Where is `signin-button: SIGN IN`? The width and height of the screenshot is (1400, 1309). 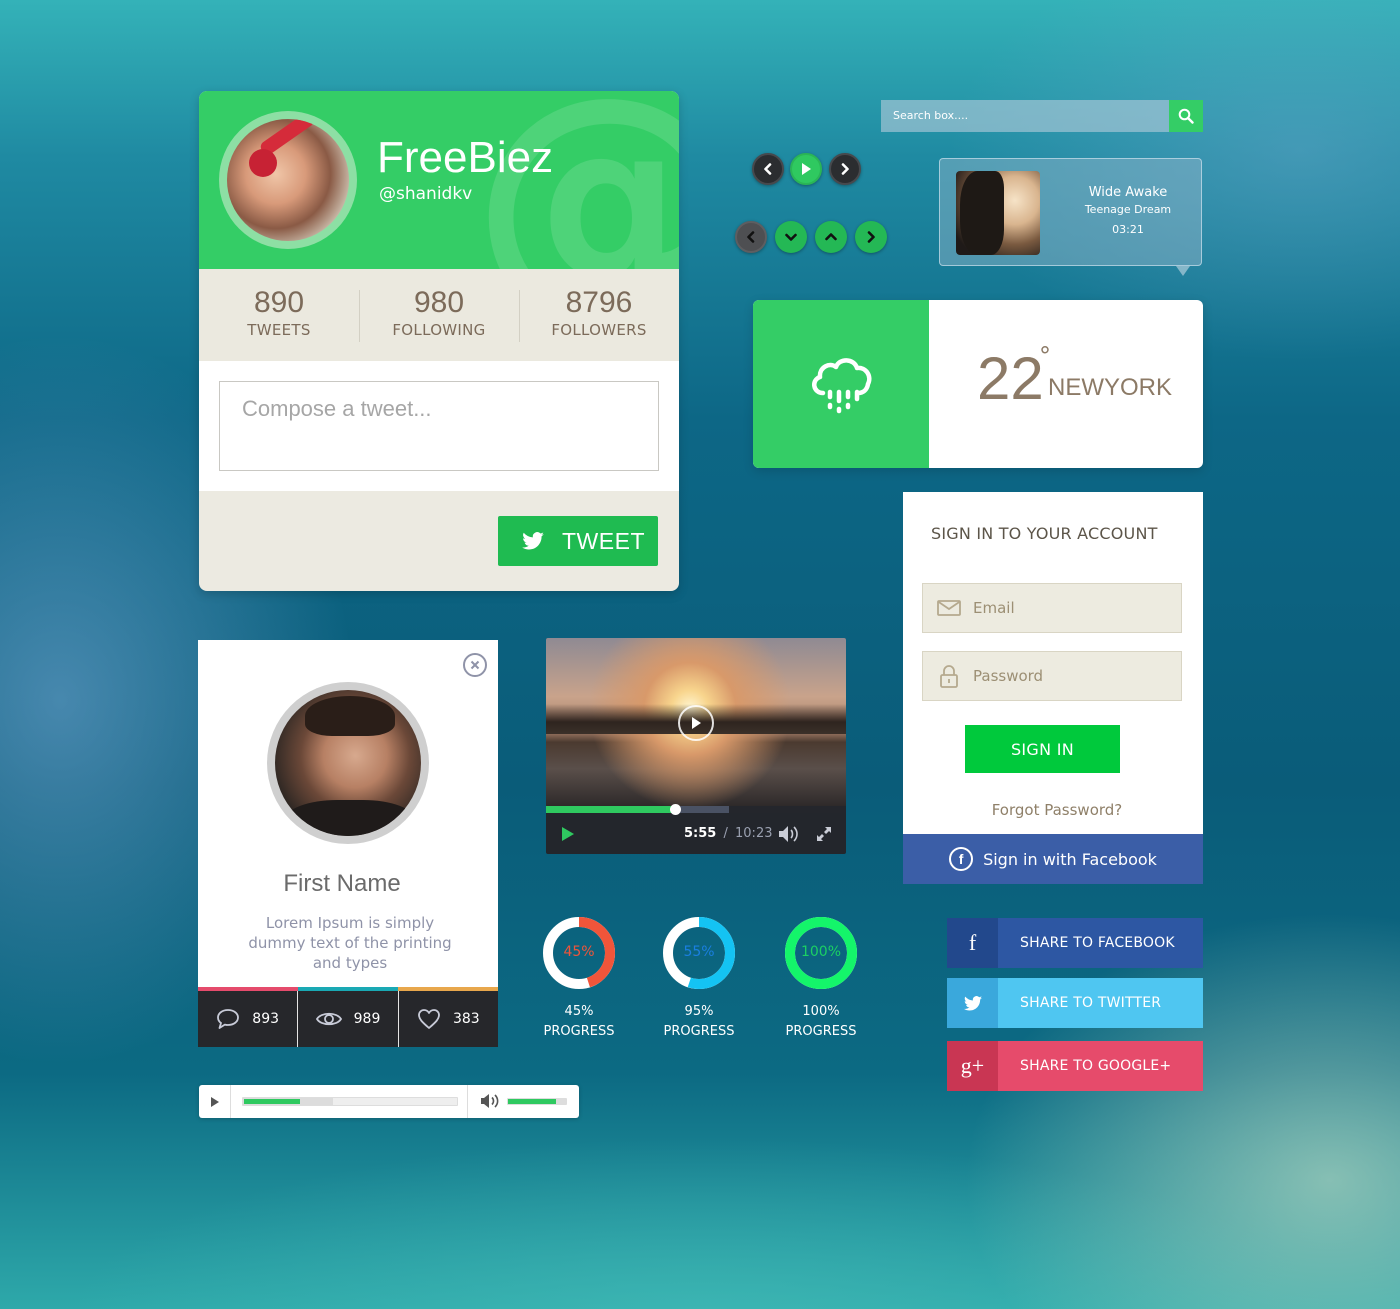
signin-button: SIGN IN is located at coordinates (1042, 749).